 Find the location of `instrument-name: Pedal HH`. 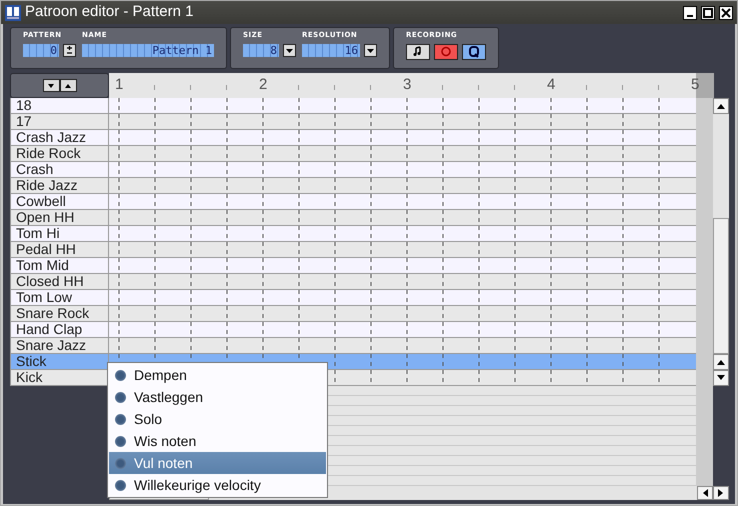

instrument-name: Pedal HH is located at coordinates (59, 250).